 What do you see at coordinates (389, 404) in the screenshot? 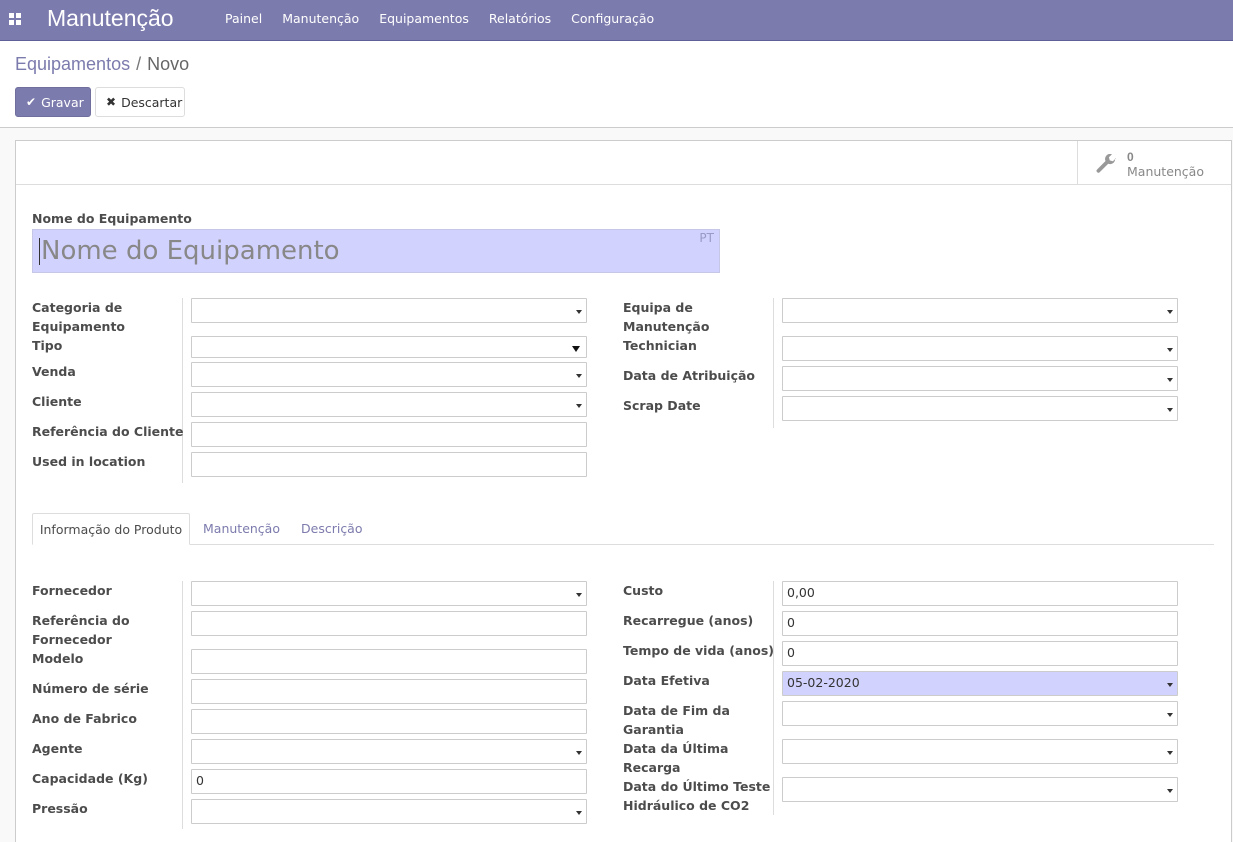
I see `customer-select` at bounding box center [389, 404].